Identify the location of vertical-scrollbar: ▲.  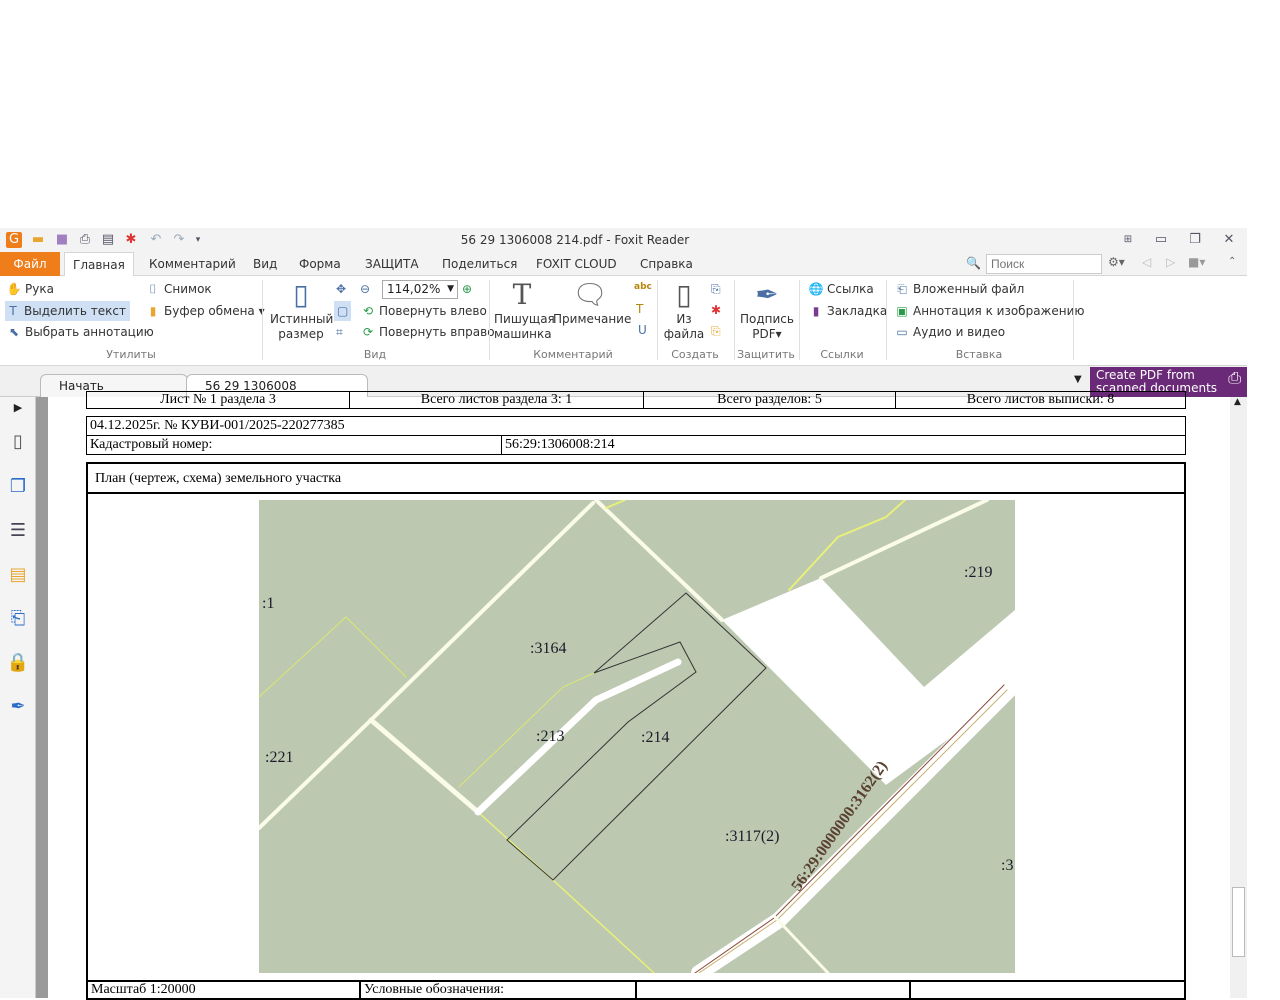
(1238, 697).